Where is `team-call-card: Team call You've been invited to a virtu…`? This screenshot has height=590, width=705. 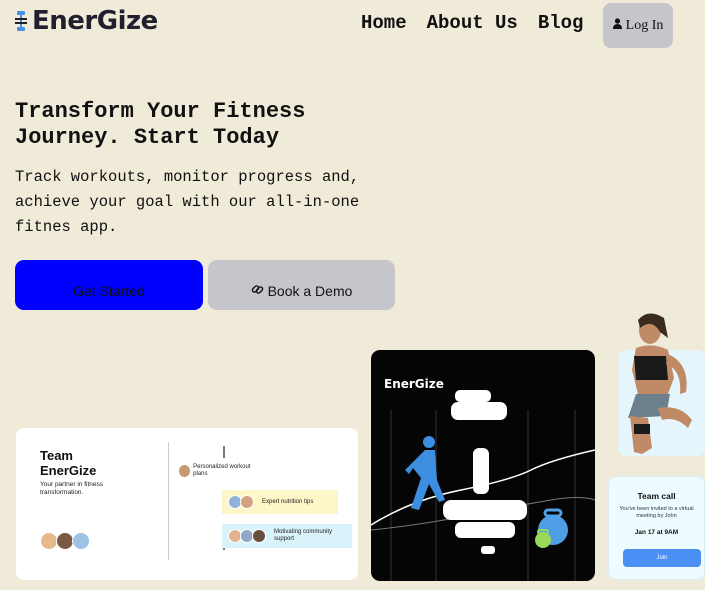 team-call-card: Team call You've been invited to a virtu… is located at coordinates (656, 528).